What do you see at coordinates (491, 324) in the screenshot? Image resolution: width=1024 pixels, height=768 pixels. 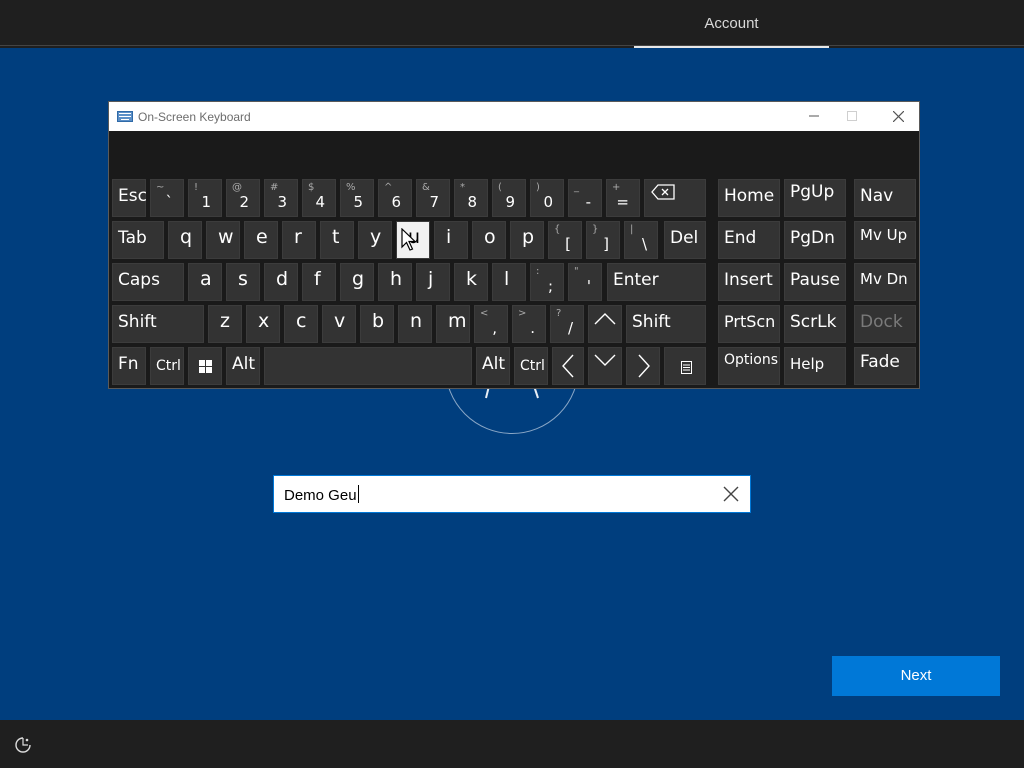 I see `key-sym-r4-0: <,` at bounding box center [491, 324].